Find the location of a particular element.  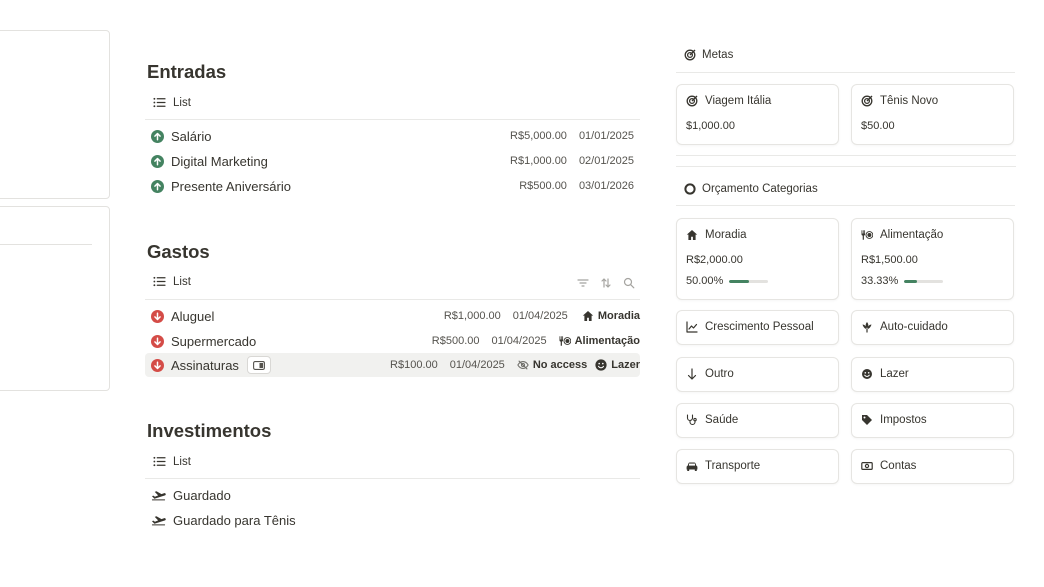

circle-icon is located at coordinates (690, 189).